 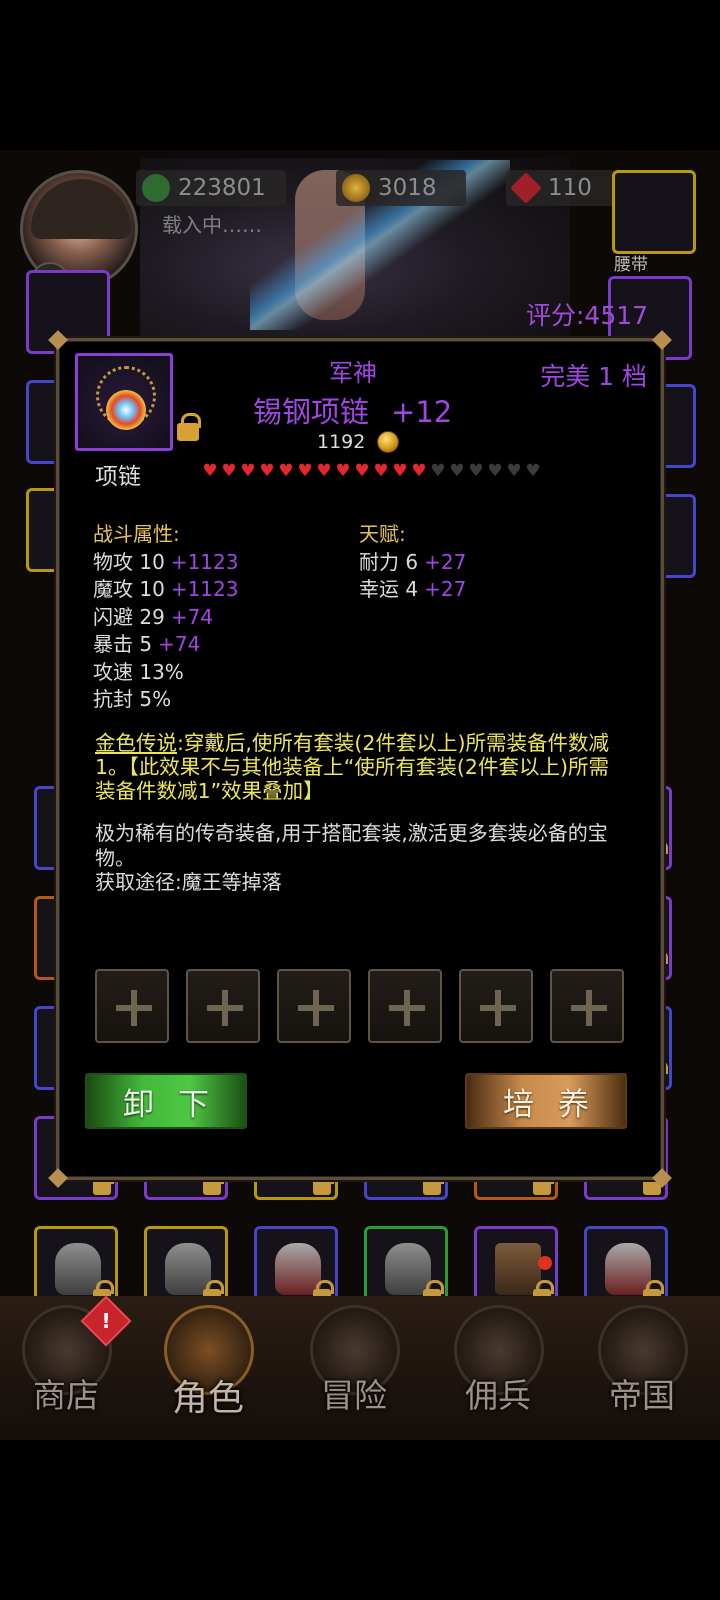 What do you see at coordinates (156, 188) in the screenshot?
I see `check-icon` at bounding box center [156, 188].